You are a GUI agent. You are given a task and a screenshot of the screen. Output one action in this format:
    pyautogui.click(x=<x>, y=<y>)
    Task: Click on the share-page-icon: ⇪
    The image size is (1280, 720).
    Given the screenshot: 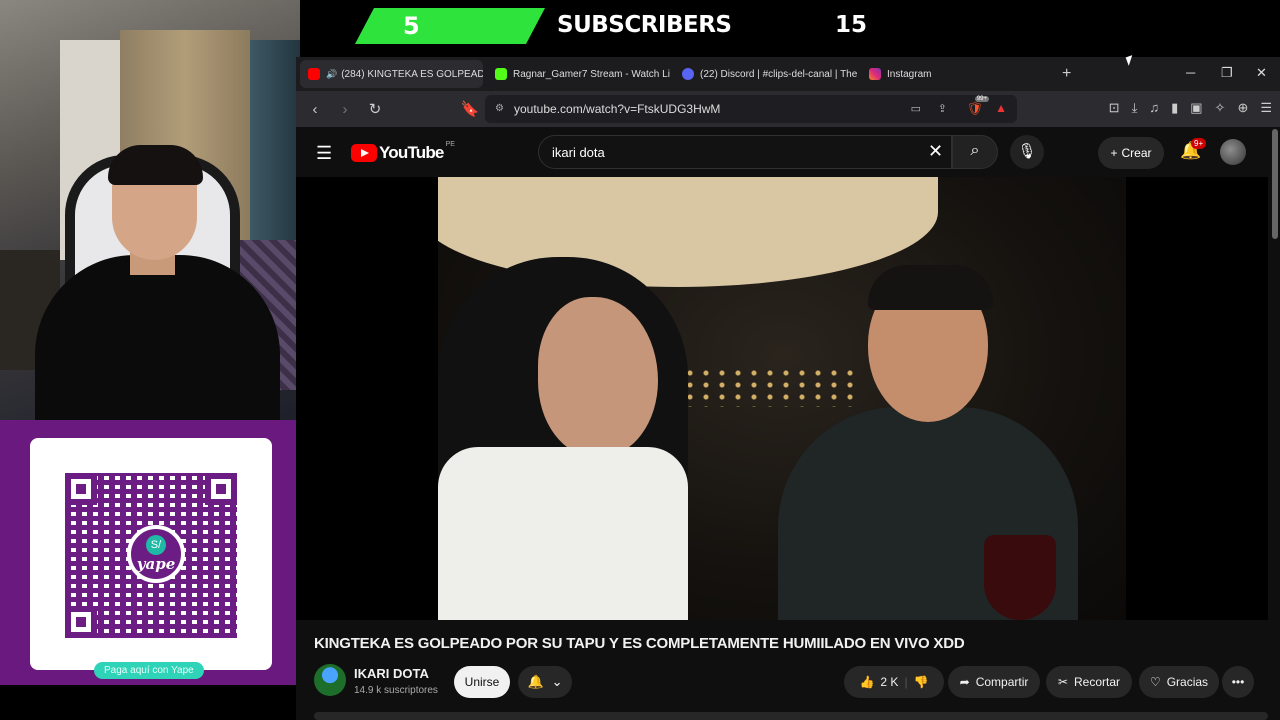 What is the action you would take?
    pyautogui.click(x=942, y=108)
    